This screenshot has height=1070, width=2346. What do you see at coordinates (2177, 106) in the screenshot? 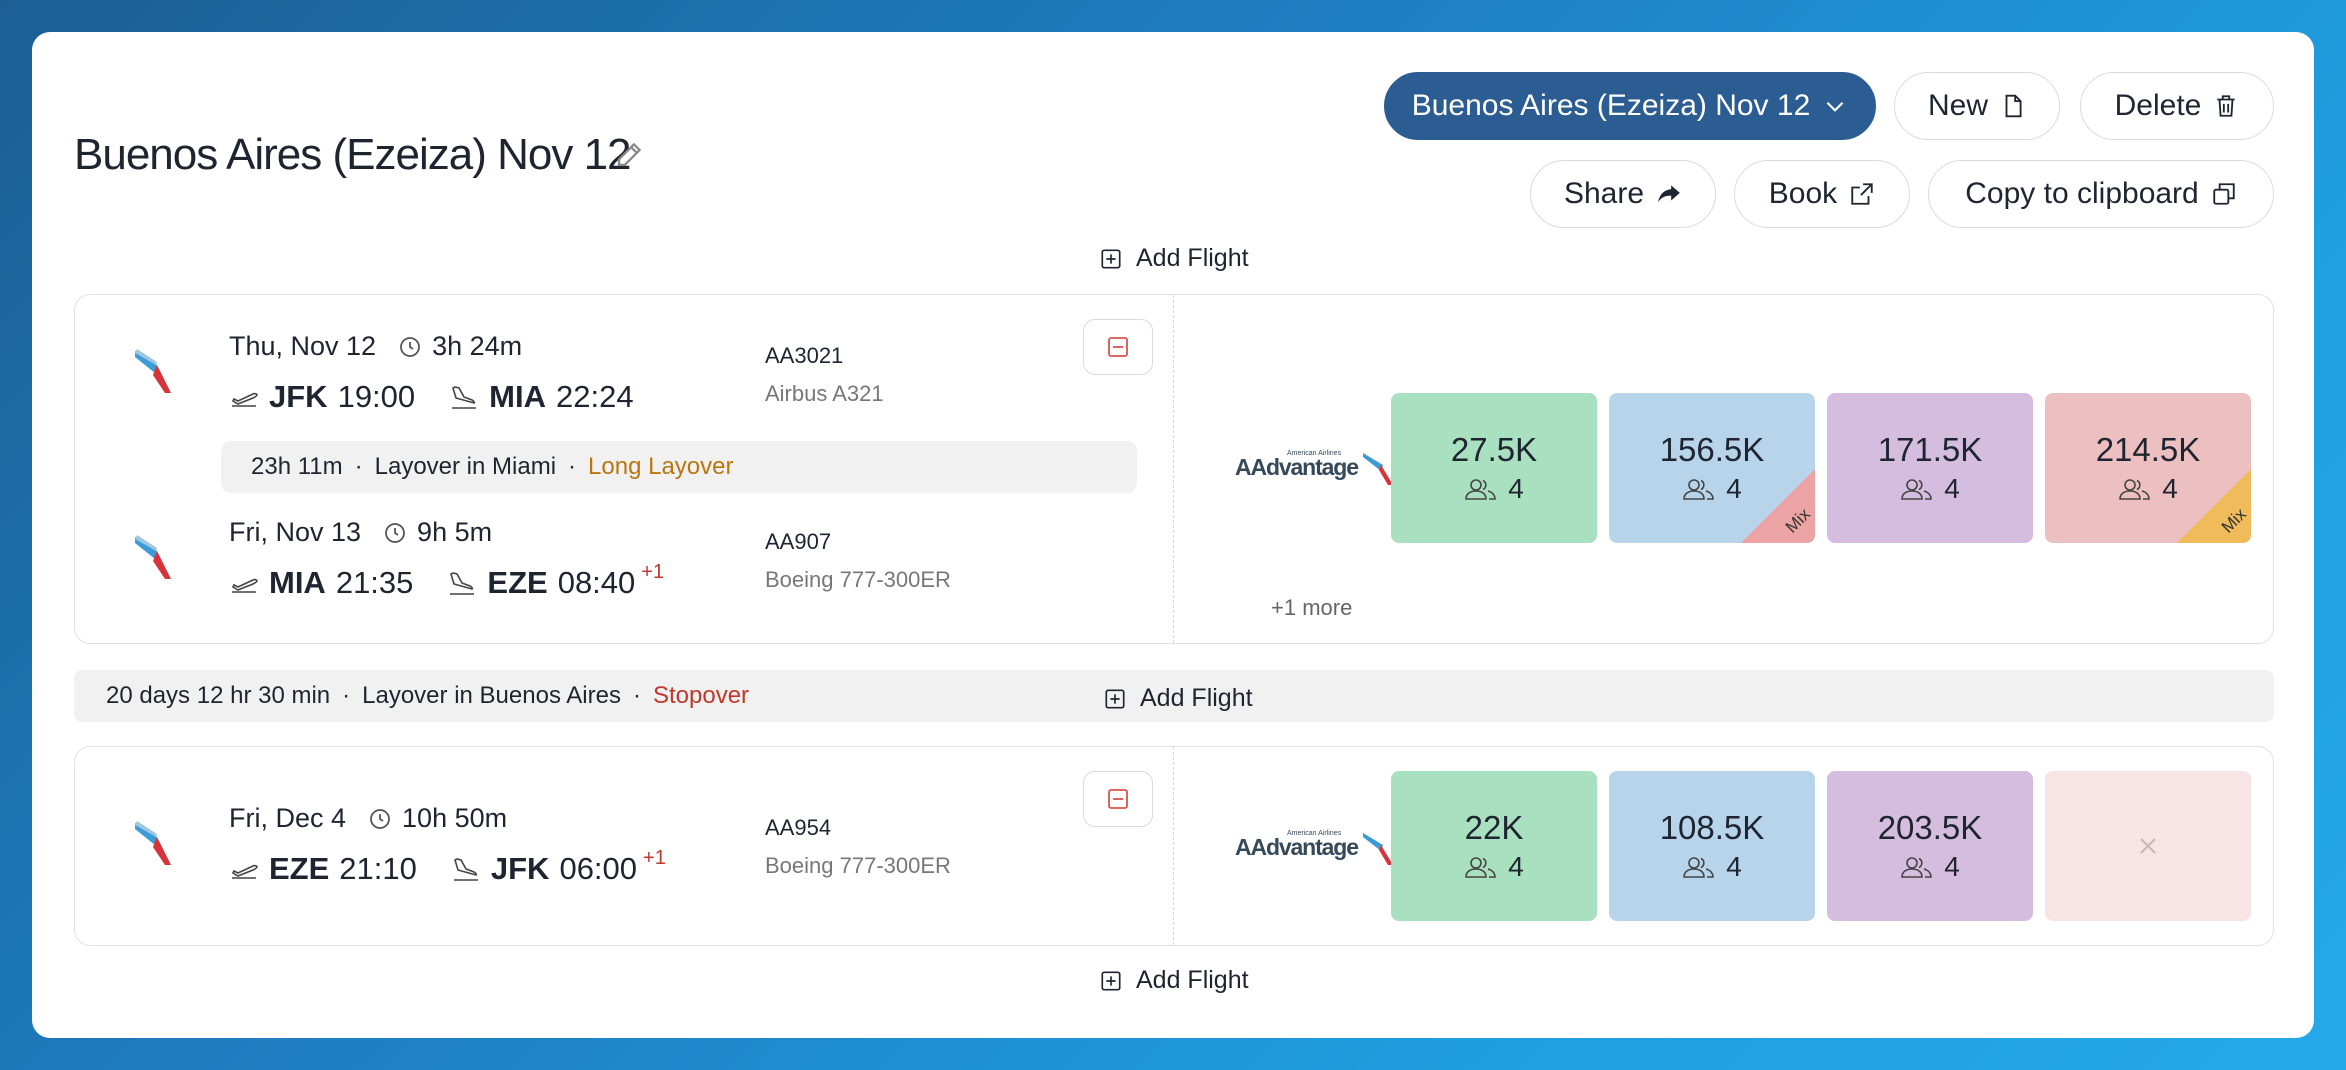
I see `delete-button: Delete` at bounding box center [2177, 106].